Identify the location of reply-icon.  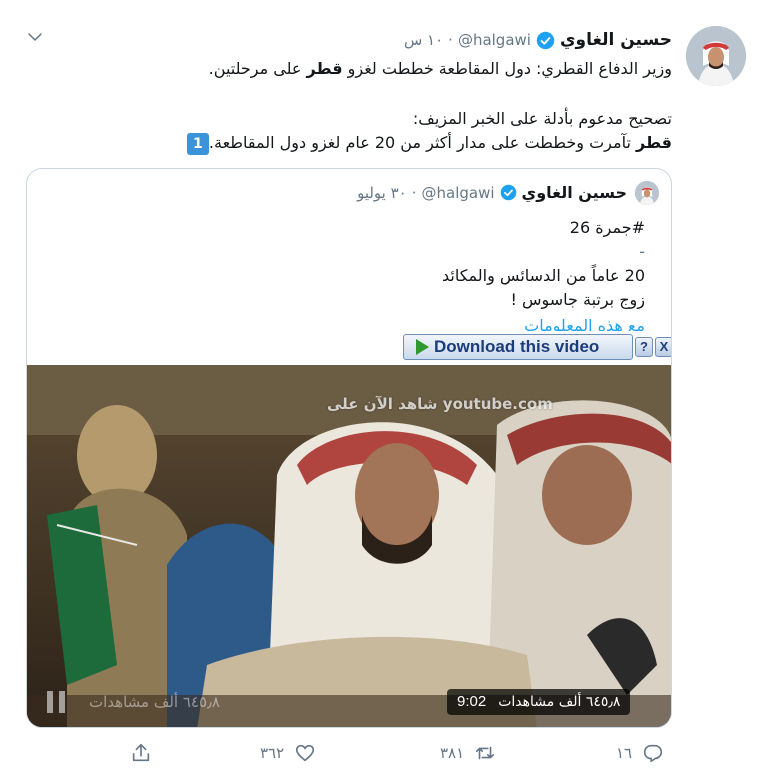
(653, 753).